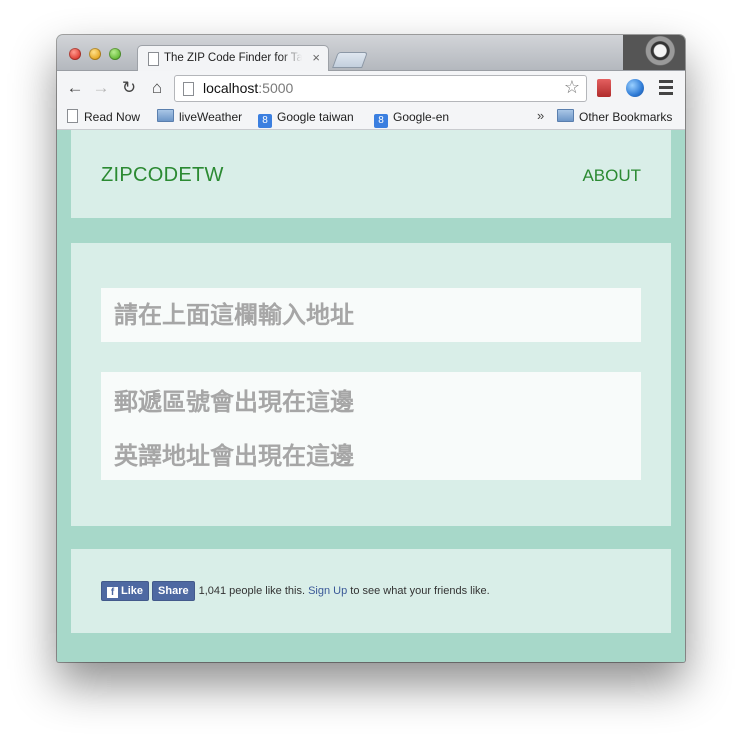 The image size is (742, 742). What do you see at coordinates (129, 88) in the screenshot?
I see `reload-icon: ↻` at bounding box center [129, 88].